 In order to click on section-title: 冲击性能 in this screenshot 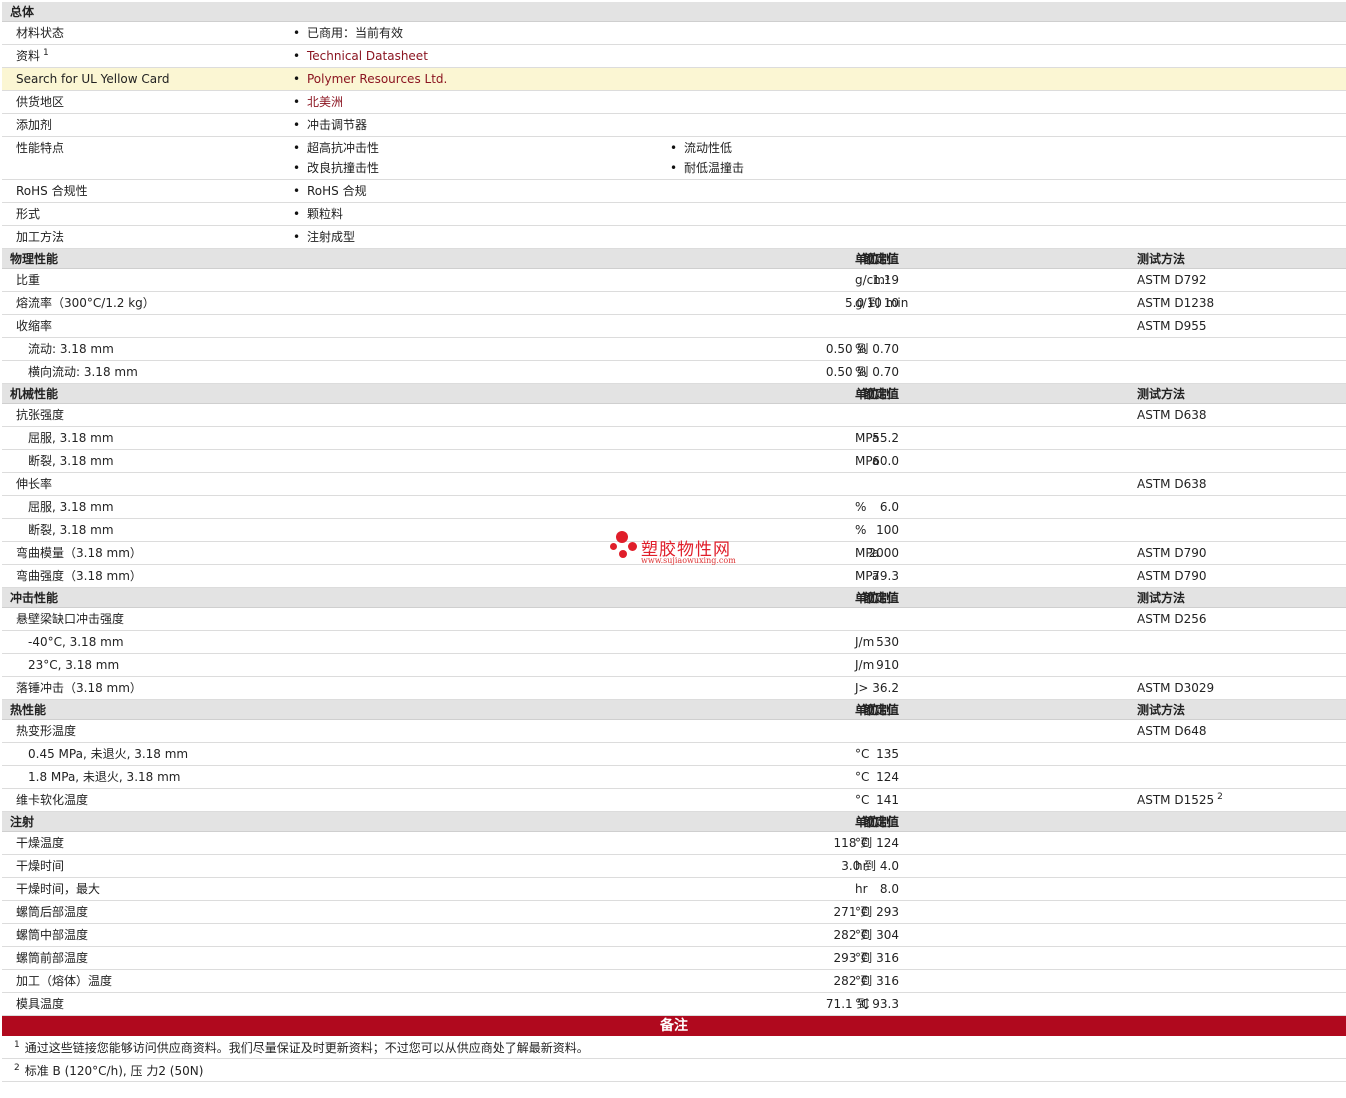, I will do `click(34, 598)`.